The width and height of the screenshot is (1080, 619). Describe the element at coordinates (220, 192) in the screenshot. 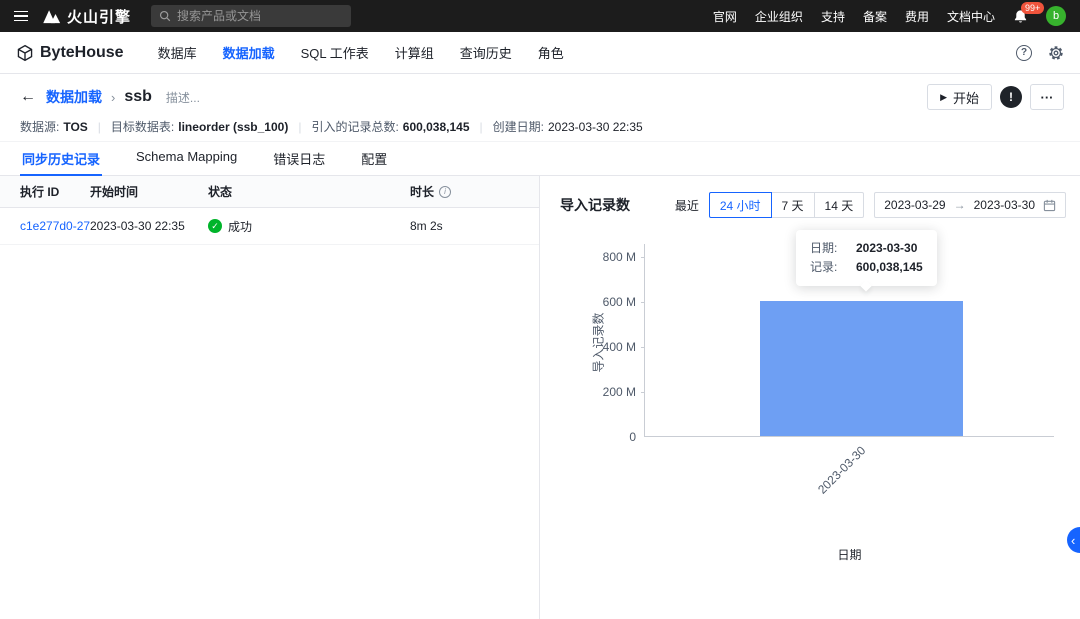

I see `col-header-status: 状态` at that location.